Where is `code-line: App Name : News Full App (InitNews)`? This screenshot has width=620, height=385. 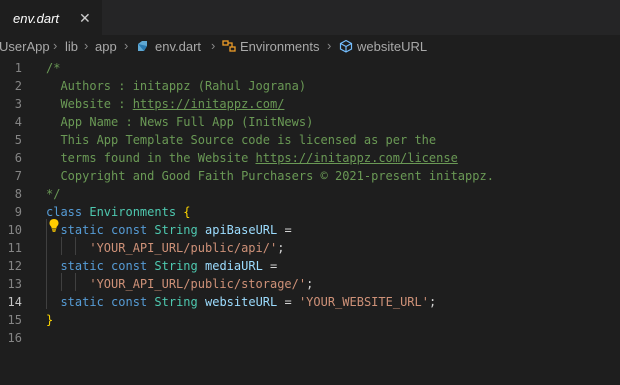 code-line: App Name : News Full App (InitNews) is located at coordinates (179, 122).